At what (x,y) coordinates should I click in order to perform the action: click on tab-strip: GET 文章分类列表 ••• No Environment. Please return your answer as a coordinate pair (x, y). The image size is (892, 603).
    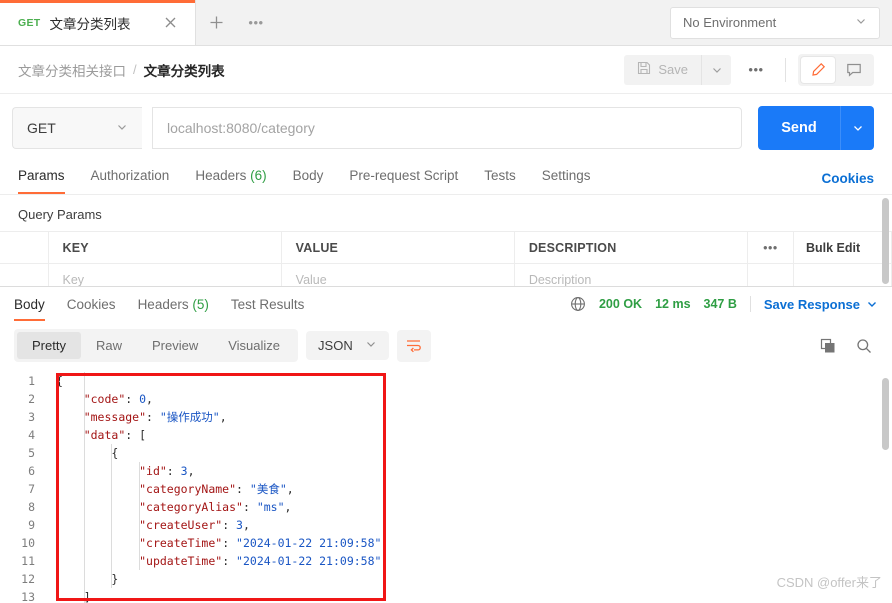
    Looking at the image, I should click on (446, 23).